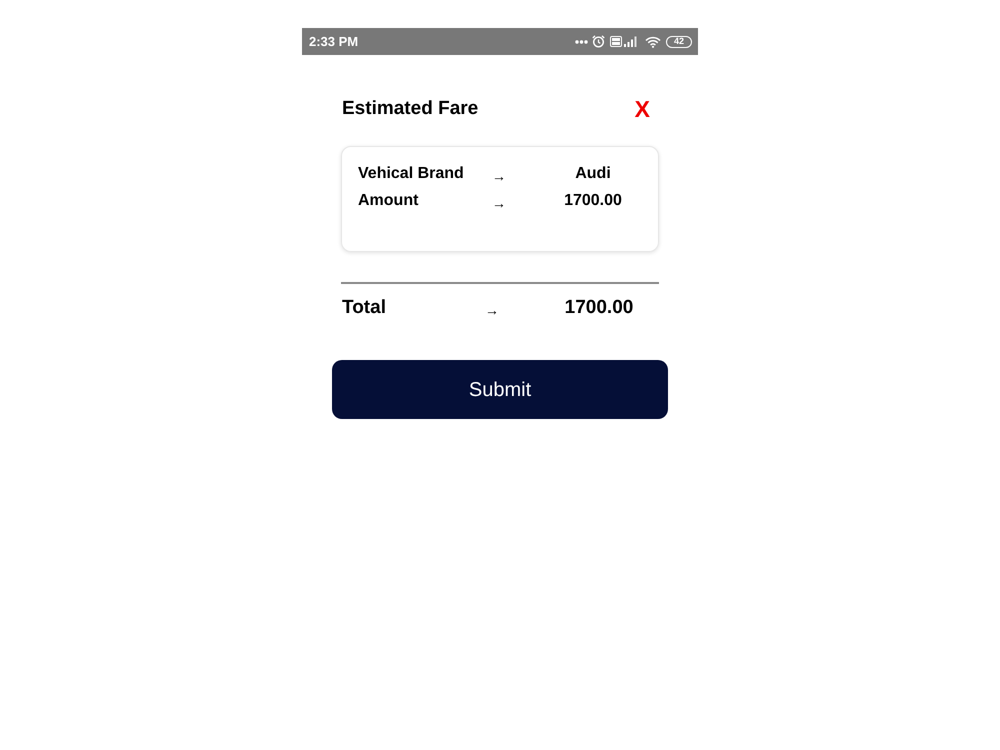 The image size is (1000, 750). What do you see at coordinates (631, 41) in the screenshot?
I see `signal-icon` at bounding box center [631, 41].